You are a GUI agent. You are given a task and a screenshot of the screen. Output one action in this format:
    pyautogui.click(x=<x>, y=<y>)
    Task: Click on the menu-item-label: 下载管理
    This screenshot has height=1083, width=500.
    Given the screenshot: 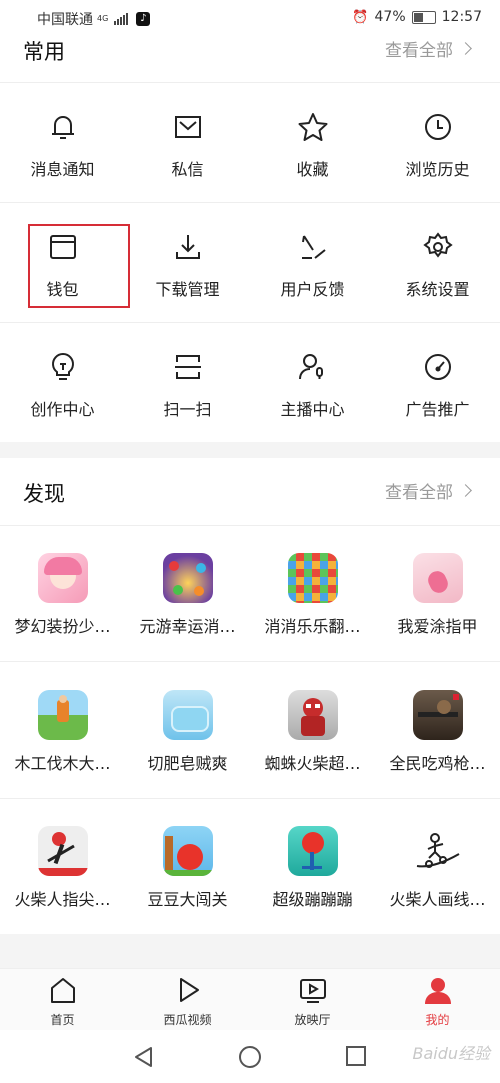 What is the action you would take?
    pyautogui.click(x=187, y=289)
    